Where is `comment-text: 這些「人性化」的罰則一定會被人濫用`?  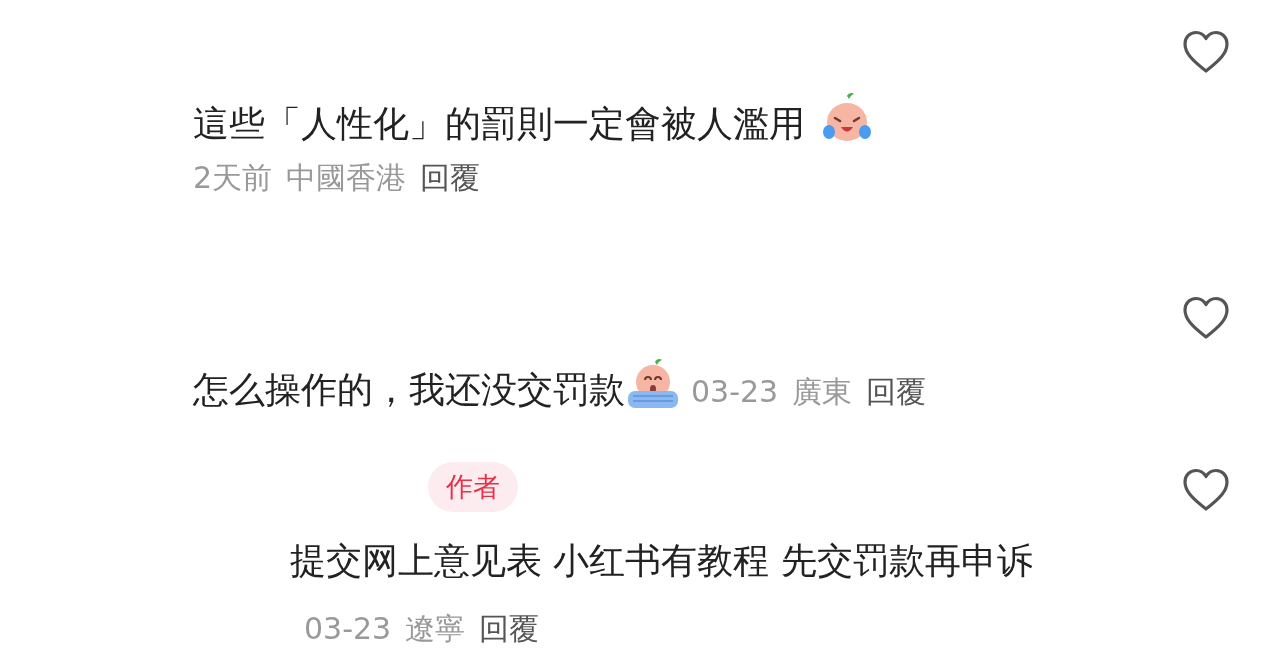 comment-text: 這些「人性化」的罰則一定會被人濫用 is located at coordinates (499, 123).